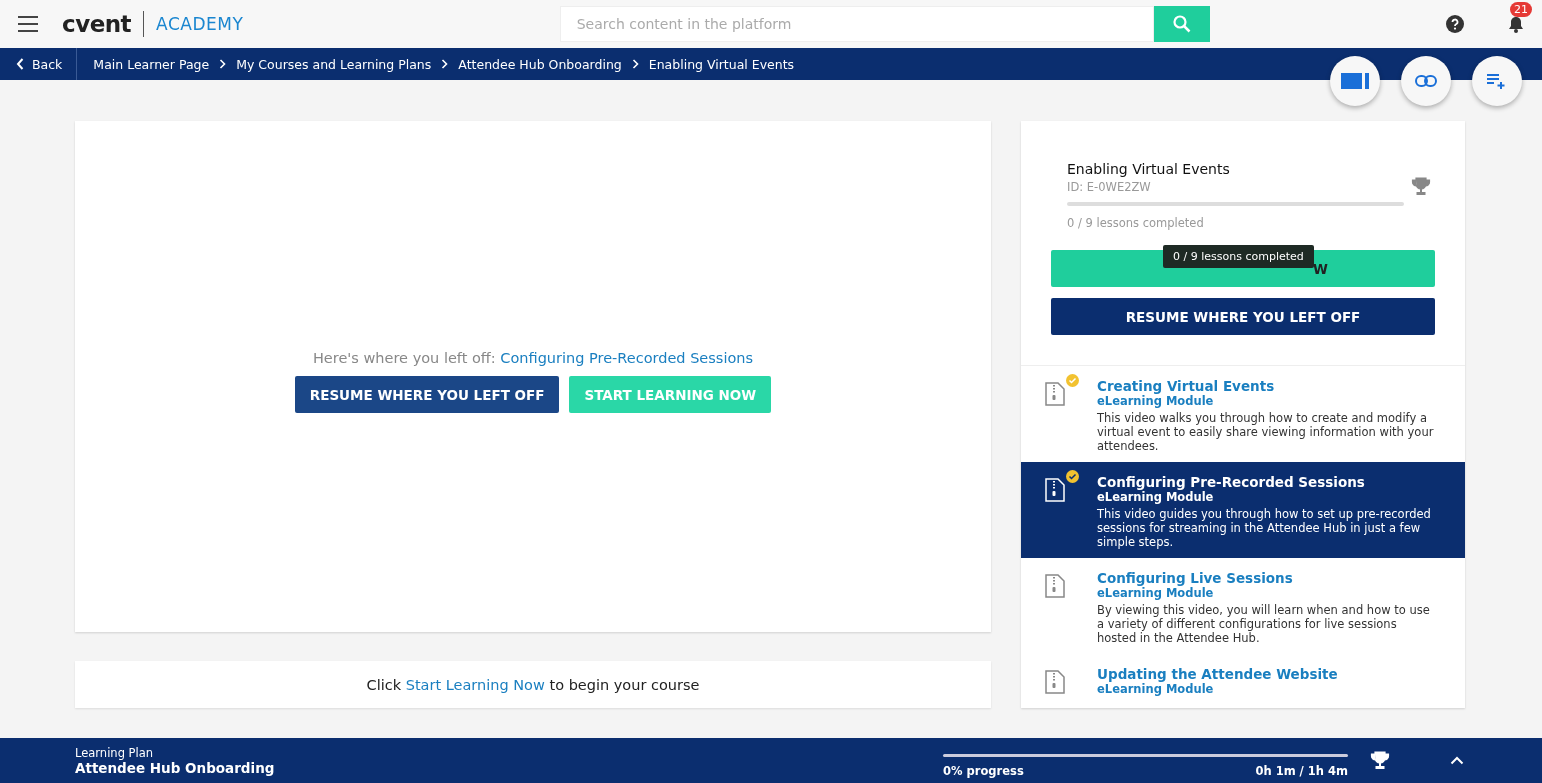  What do you see at coordinates (151, 64) in the screenshot?
I see `breadcrumb-link: Main Learner Page` at bounding box center [151, 64].